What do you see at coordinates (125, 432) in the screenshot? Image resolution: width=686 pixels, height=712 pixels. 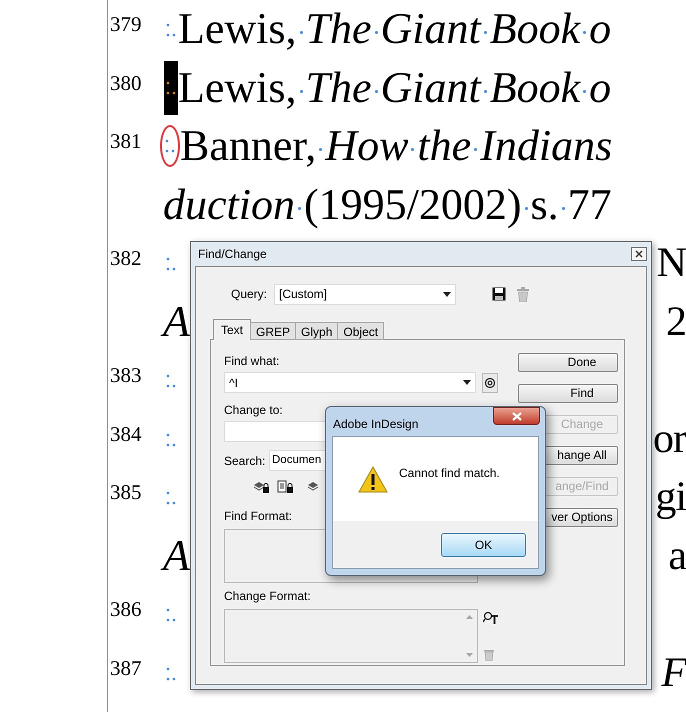 I see `line-number: 384` at bounding box center [125, 432].